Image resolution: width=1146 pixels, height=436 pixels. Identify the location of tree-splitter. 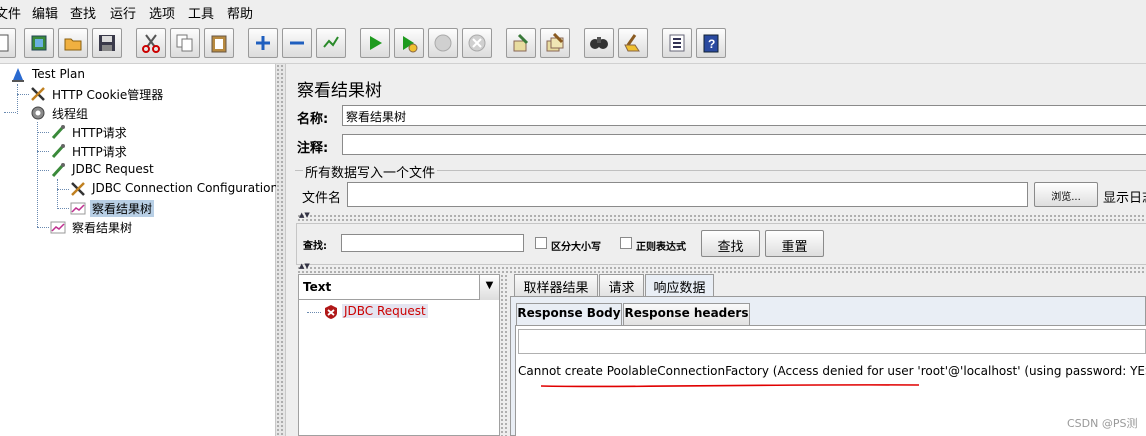
(281, 250).